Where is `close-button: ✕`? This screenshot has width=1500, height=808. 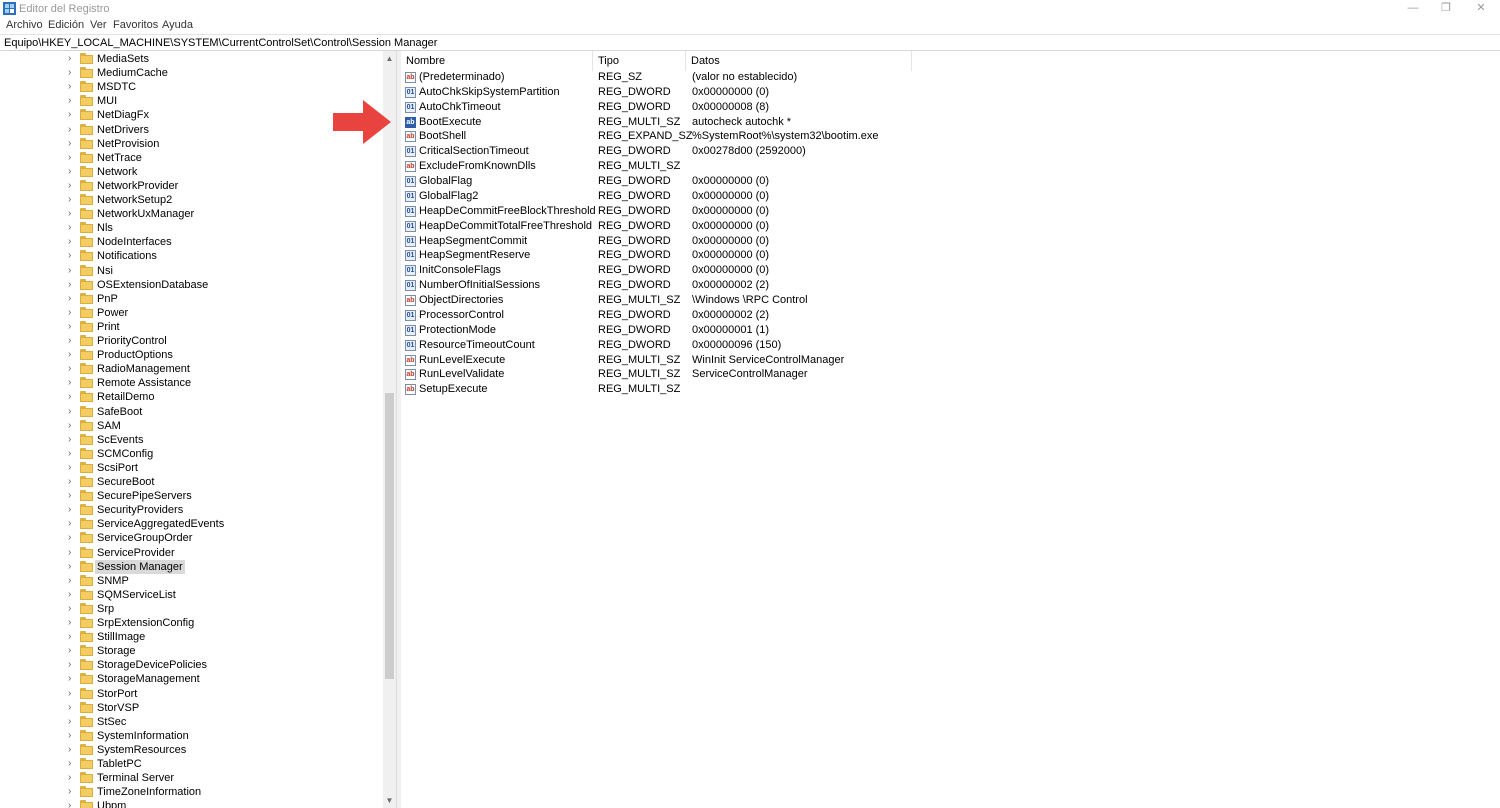
close-button: ✕ is located at coordinates (1481, 9).